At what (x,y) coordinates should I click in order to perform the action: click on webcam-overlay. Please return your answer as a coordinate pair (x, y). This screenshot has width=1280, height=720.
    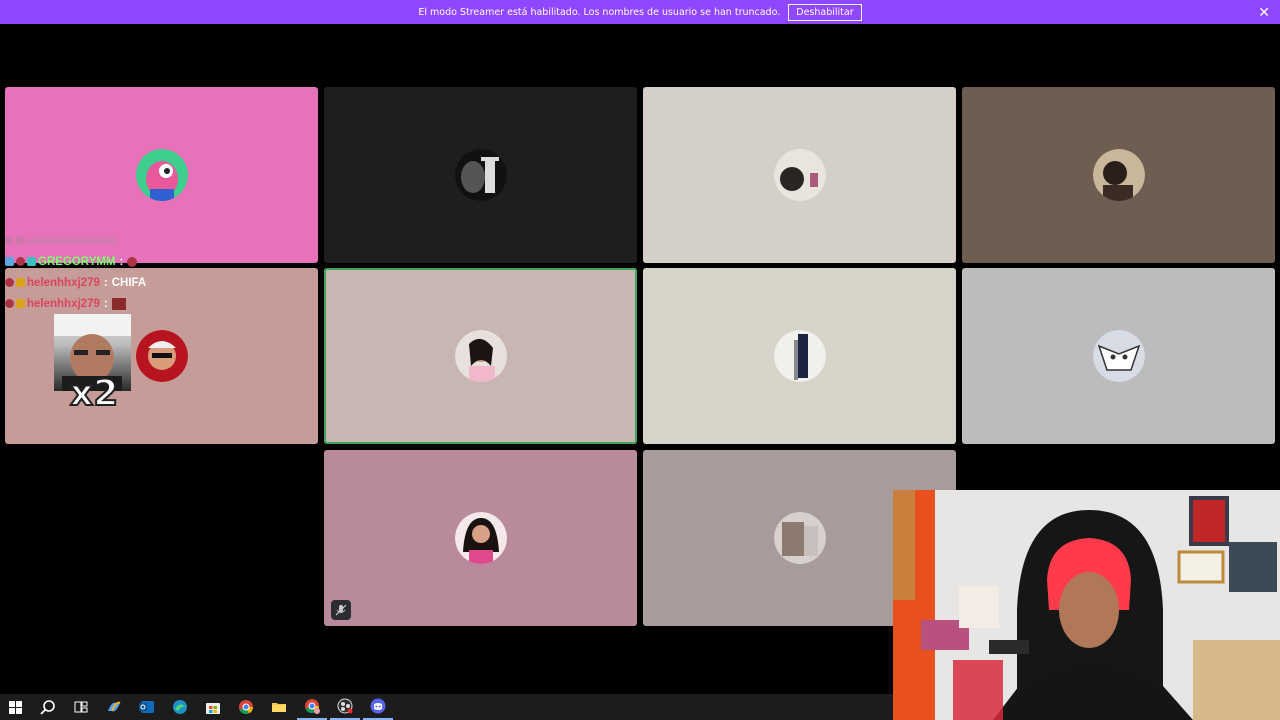
    Looking at the image, I should click on (1086, 605).